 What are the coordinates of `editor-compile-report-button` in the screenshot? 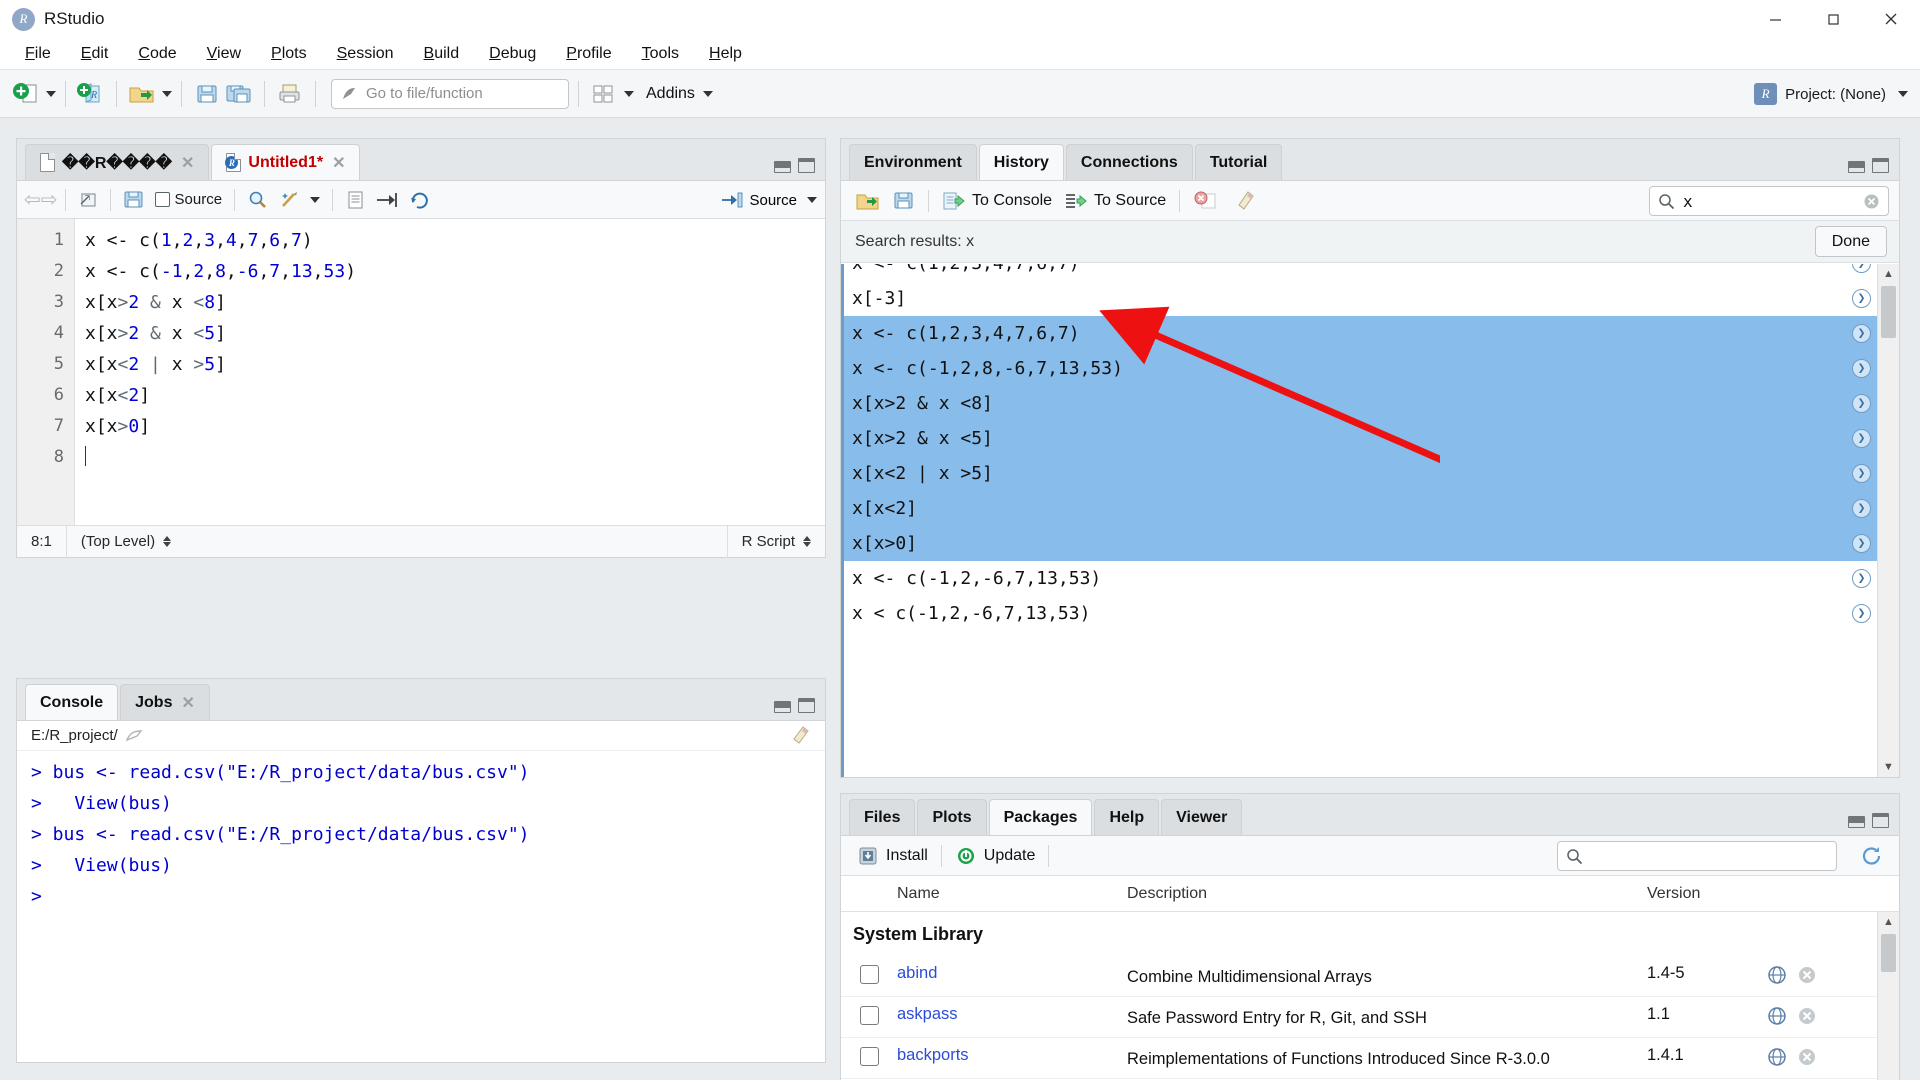 It's located at (355, 200).